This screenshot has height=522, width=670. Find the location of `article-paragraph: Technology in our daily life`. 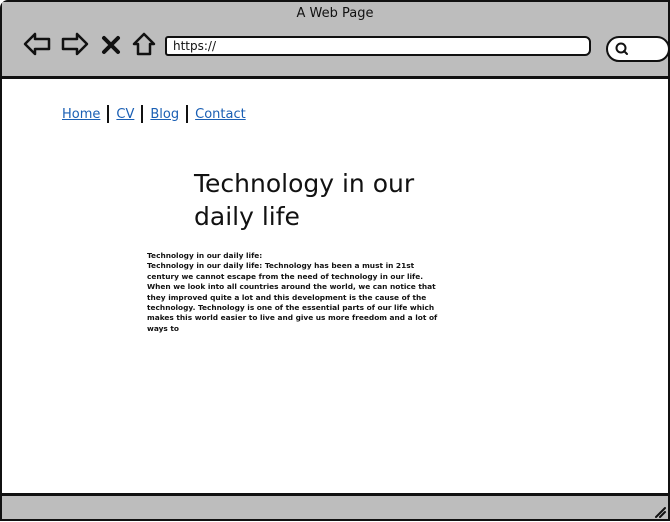

article-paragraph: Technology in our daily life is located at coordinates (292, 297).